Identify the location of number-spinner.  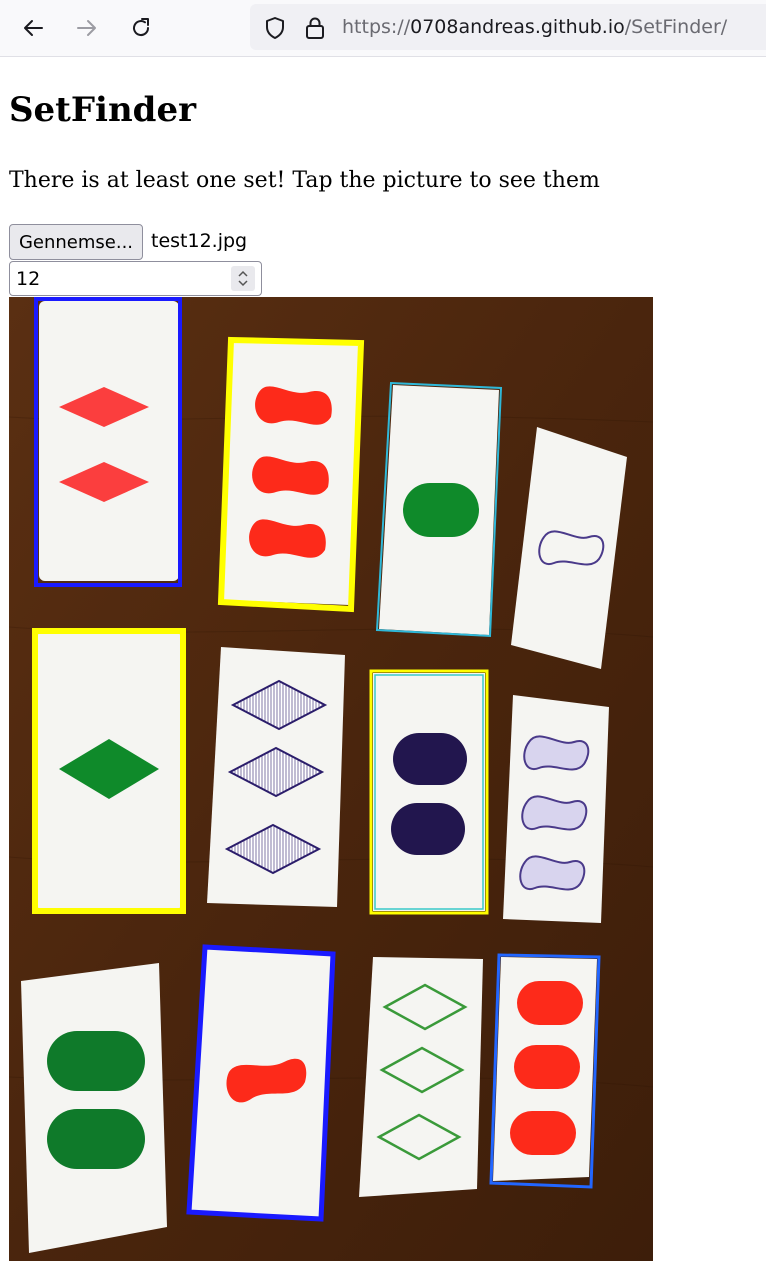
(243, 278).